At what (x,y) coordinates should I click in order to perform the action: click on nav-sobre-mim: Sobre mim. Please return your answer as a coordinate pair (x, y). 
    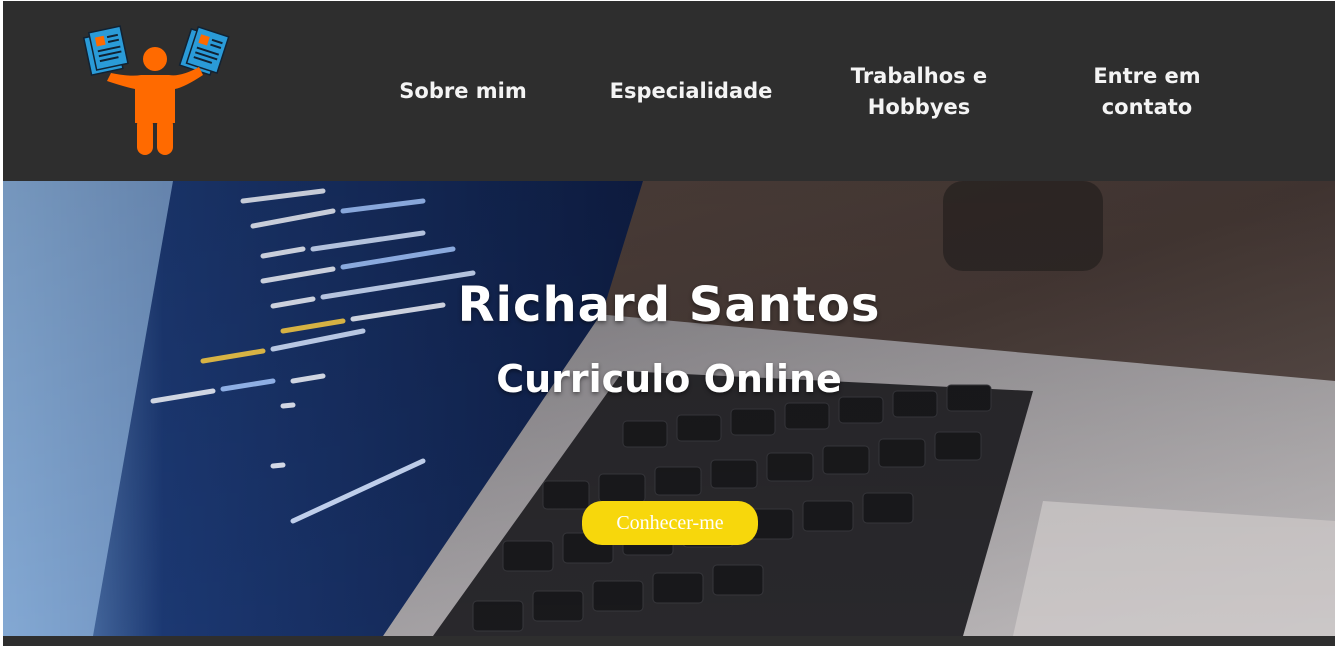
    Looking at the image, I should click on (463, 91).